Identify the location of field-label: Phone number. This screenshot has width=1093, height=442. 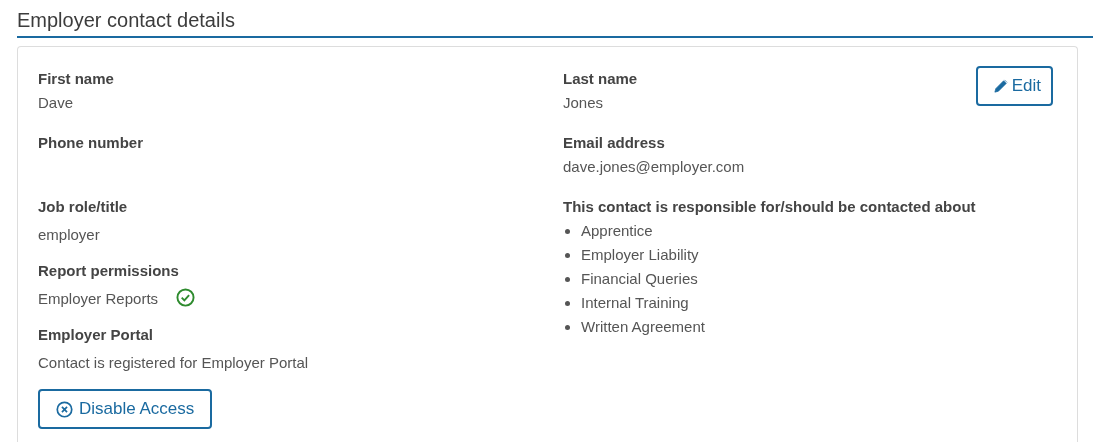
(90, 143).